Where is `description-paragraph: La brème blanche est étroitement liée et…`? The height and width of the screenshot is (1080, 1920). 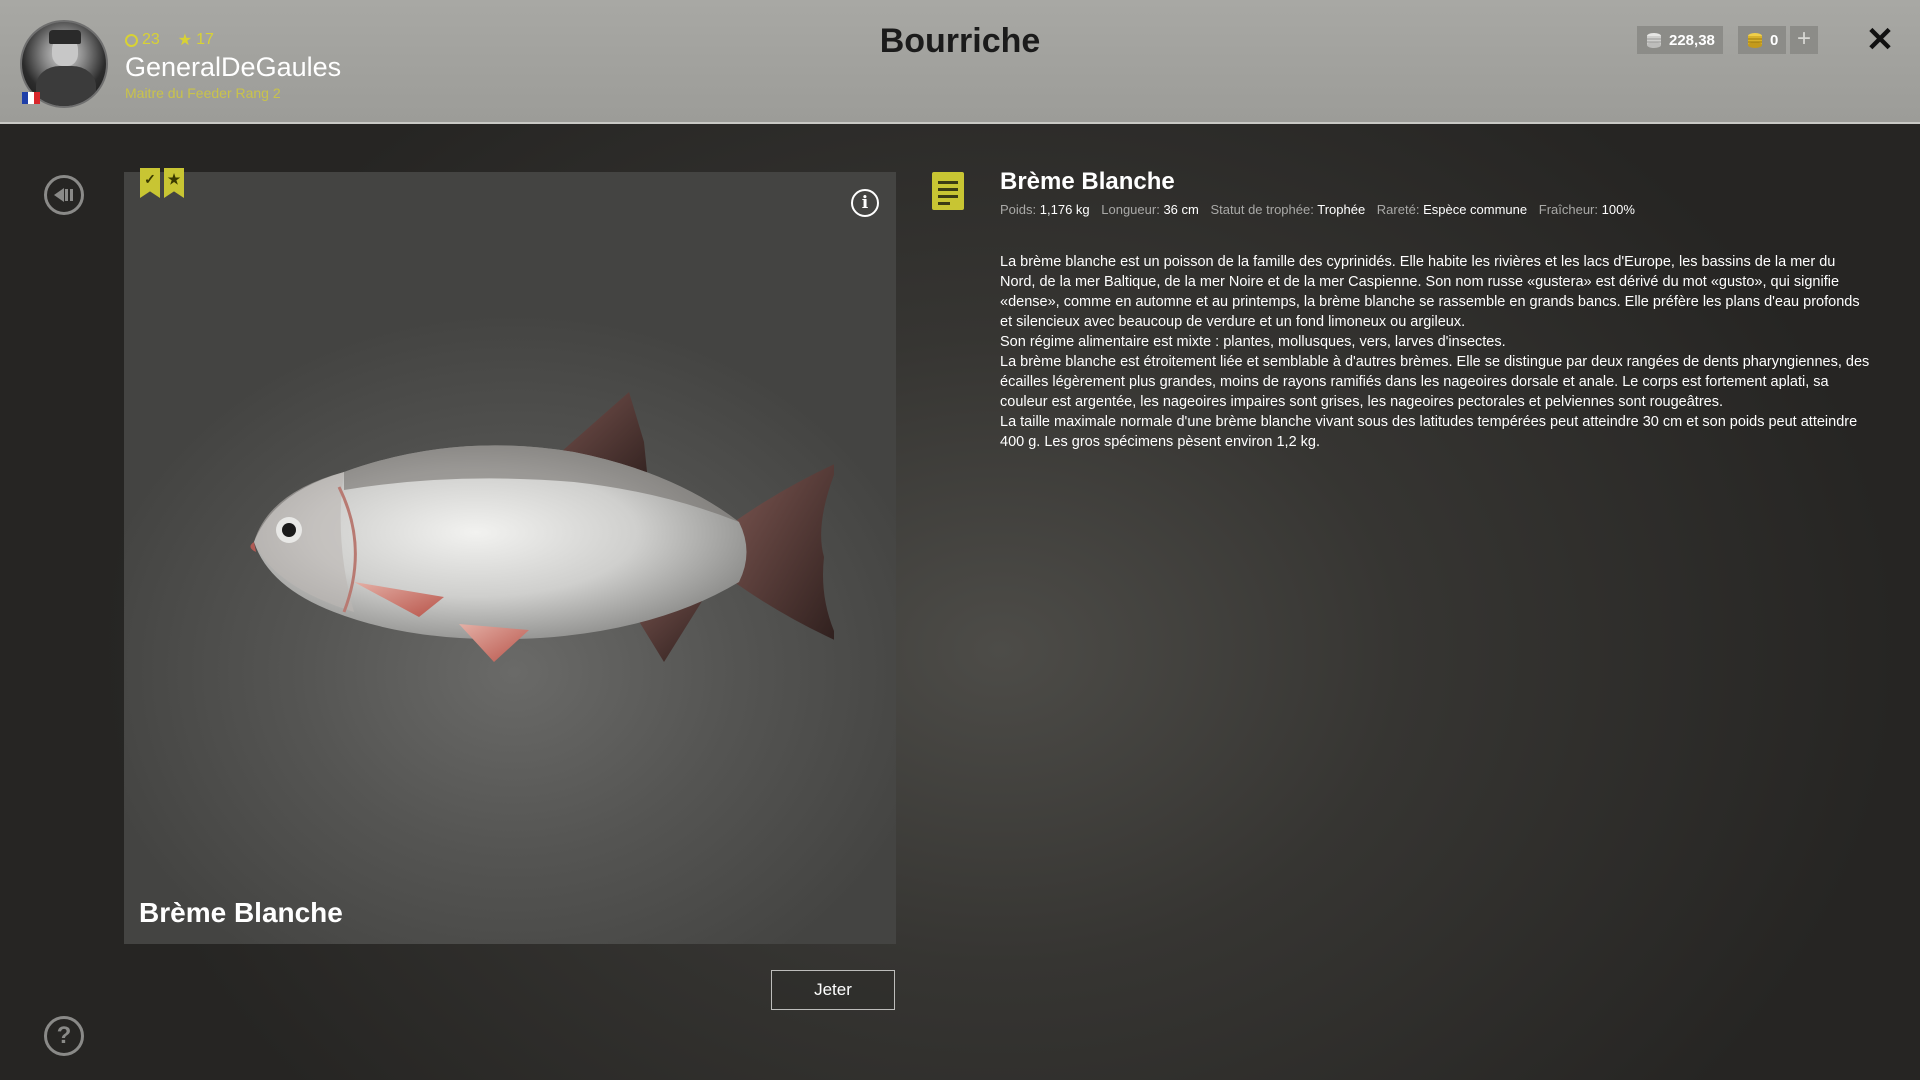 description-paragraph: La brème blanche est étroitement liée et… is located at coordinates (1435, 382).